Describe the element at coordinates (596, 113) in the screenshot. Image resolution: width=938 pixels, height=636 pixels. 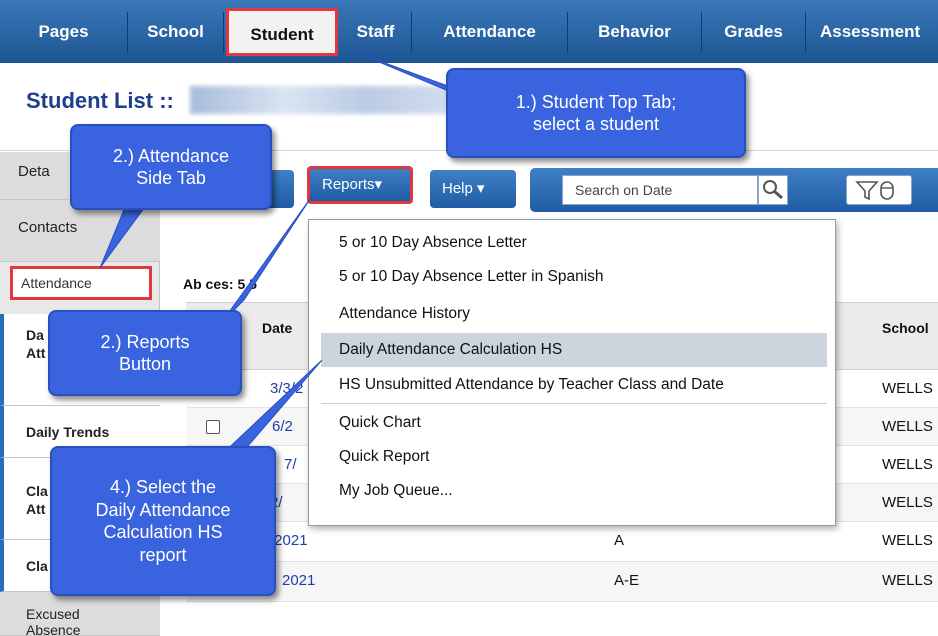
I see `callout-step1: 1.) Student Top Tab; select a student` at that location.